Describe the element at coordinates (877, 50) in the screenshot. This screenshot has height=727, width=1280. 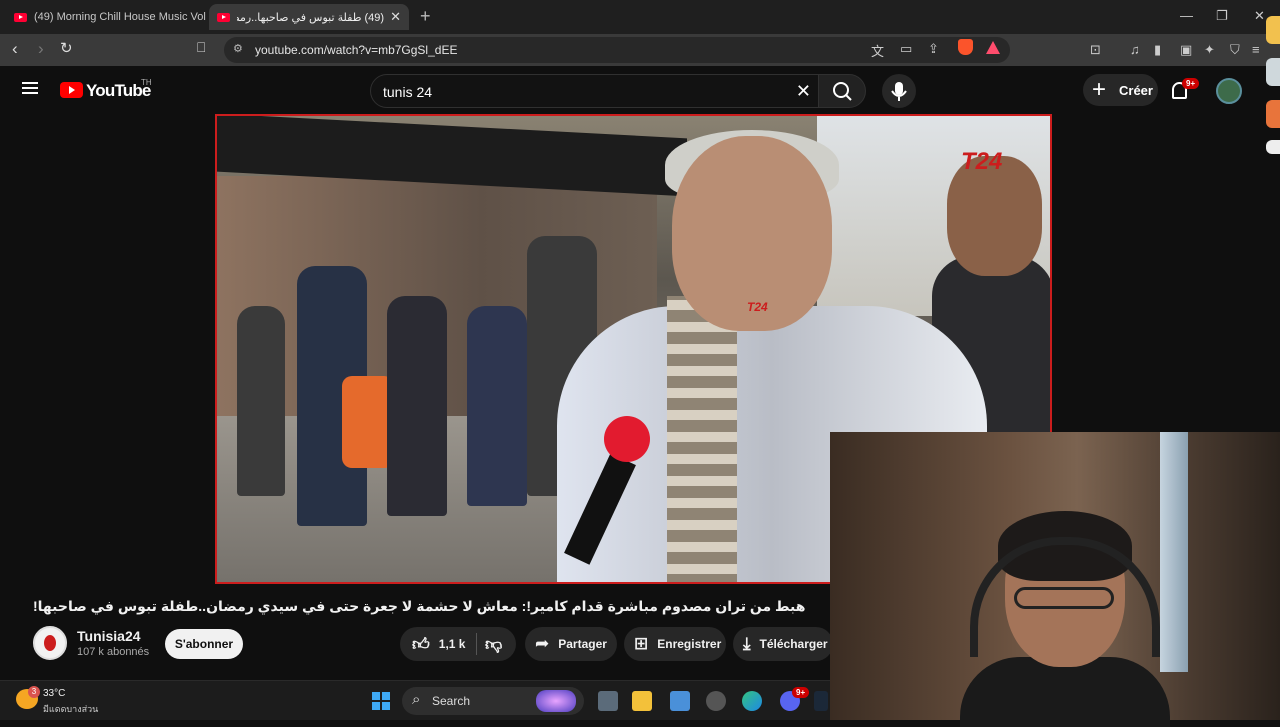
I see `translate-icon: 文` at that location.